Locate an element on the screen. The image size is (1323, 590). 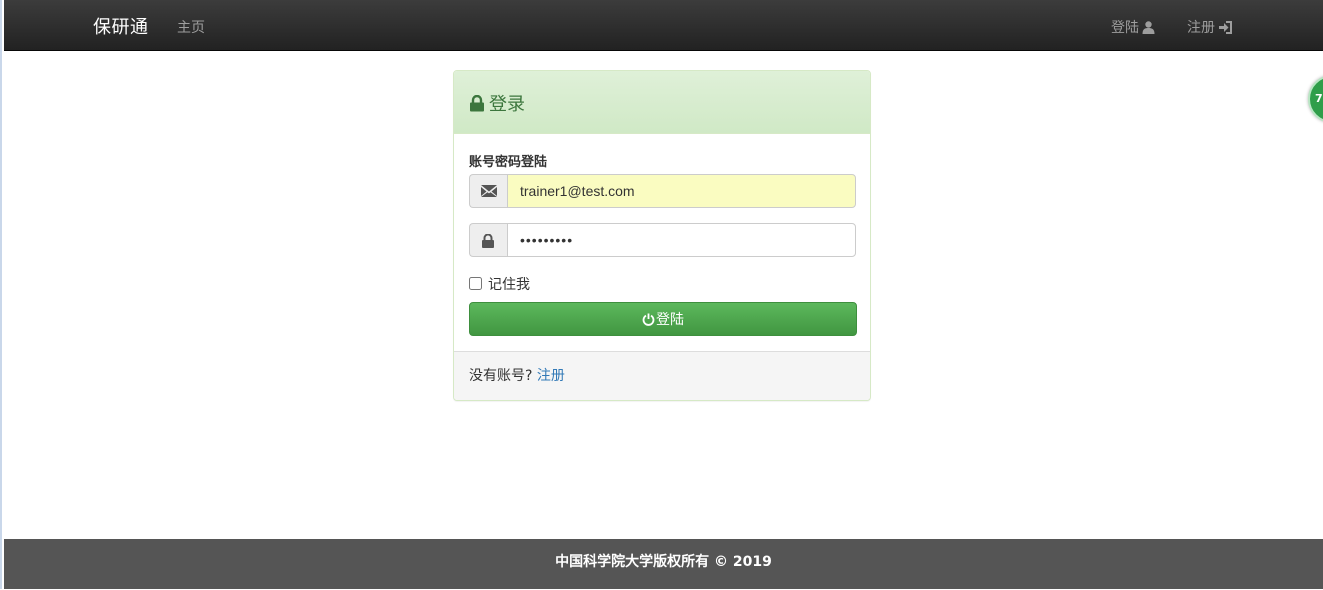
login-button: 登陆 is located at coordinates (663, 319).